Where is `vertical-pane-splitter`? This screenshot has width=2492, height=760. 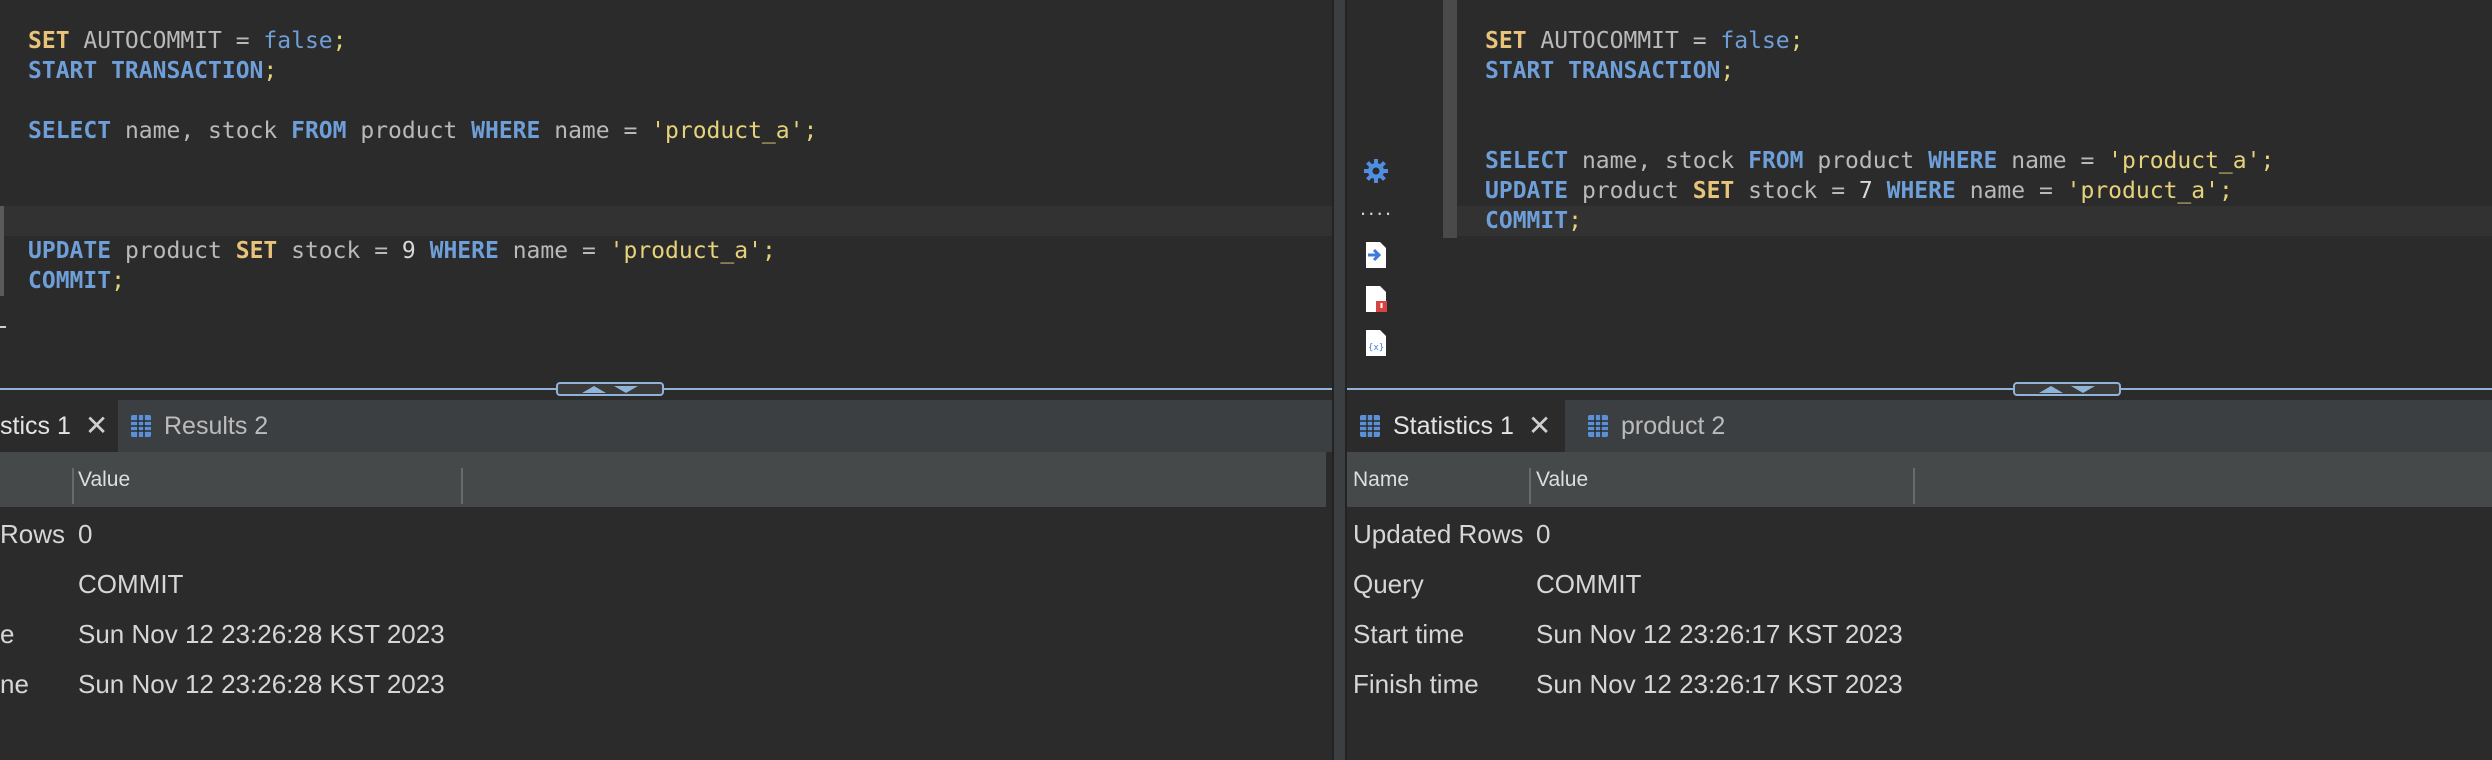 vertical-pane-splitter is located at coordinates (1339, 380).